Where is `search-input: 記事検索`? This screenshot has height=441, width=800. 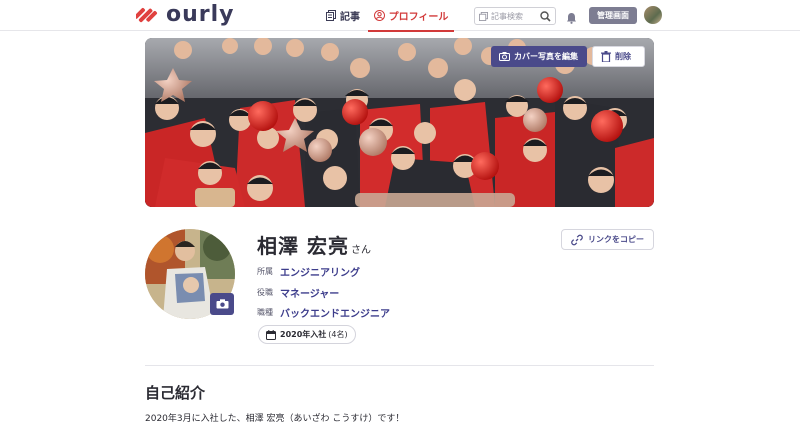 search-input: 記事検索 is located at coordinates (515, 16).